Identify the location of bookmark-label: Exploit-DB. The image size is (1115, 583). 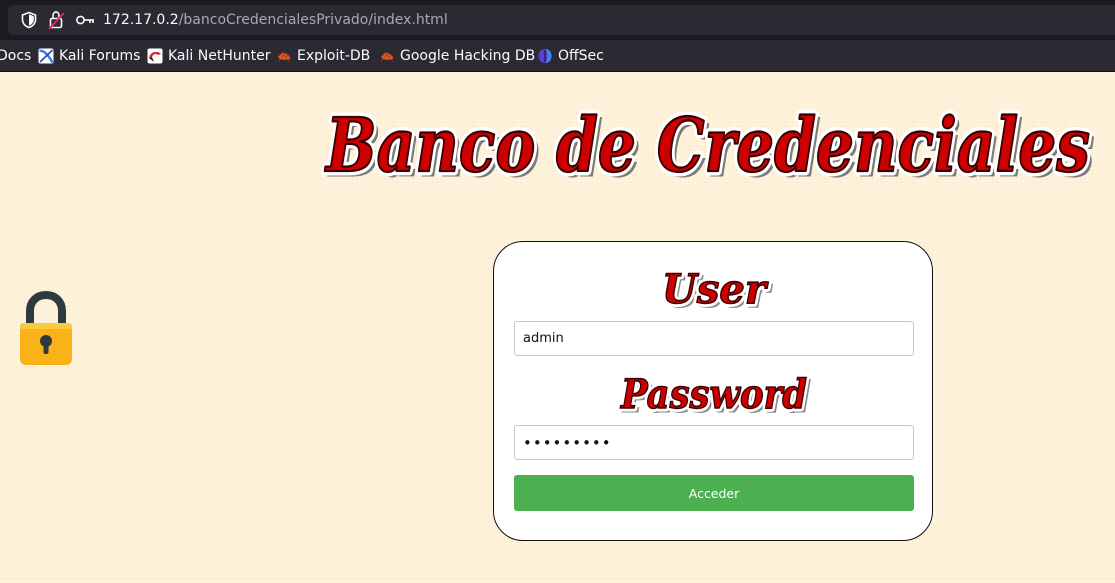
(334, 56).